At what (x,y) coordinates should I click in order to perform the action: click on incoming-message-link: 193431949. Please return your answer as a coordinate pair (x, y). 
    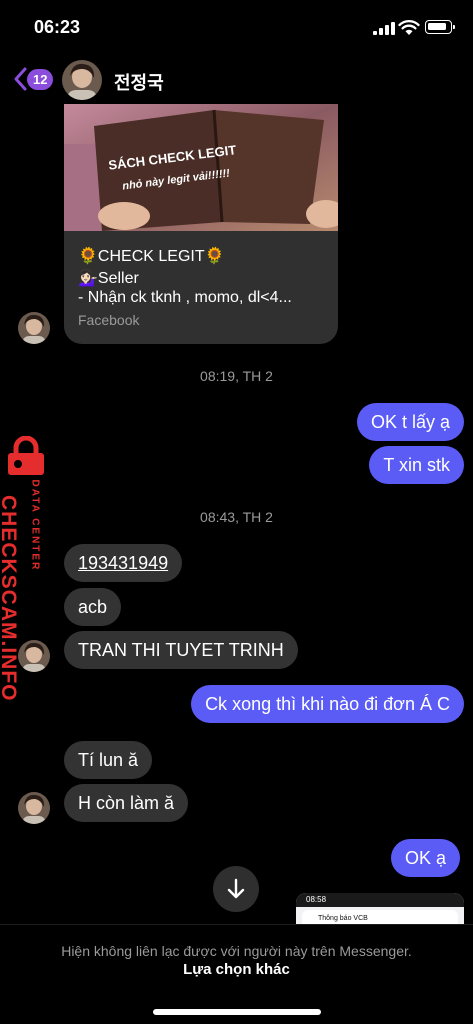
    Looking at the image, I should click on (123, 563).